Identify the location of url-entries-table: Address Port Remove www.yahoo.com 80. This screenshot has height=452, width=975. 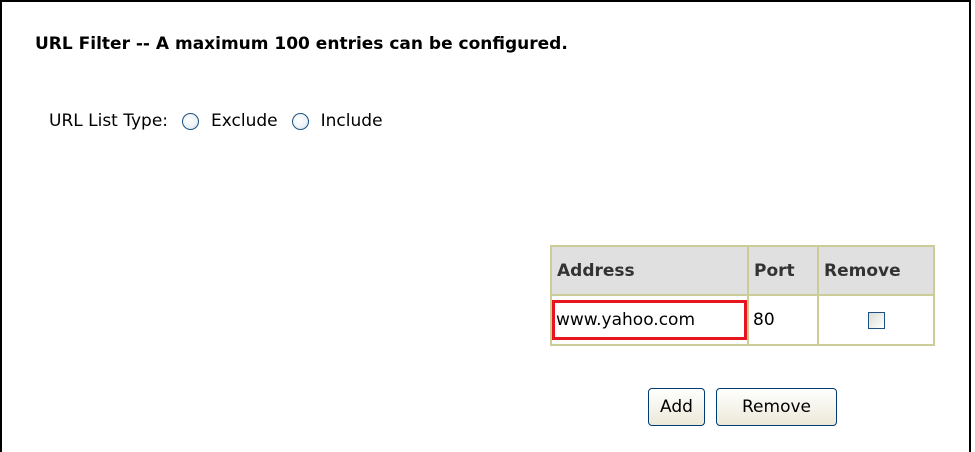
(742, 295).